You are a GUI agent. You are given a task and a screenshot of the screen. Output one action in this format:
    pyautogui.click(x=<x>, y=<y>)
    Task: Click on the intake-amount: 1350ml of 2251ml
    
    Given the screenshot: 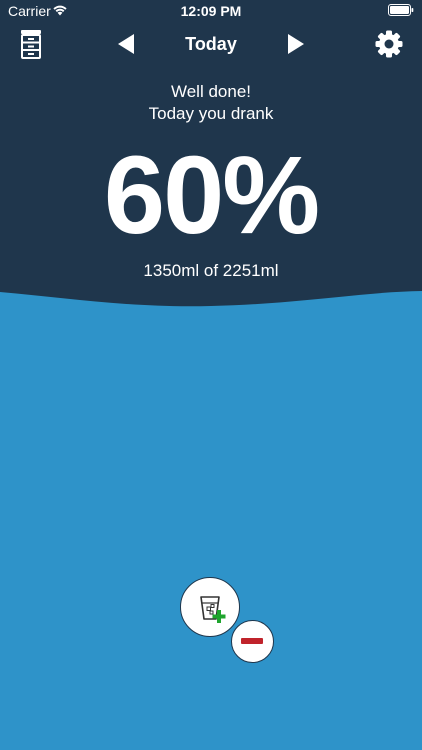 What is the action you would take?
    pyautogui.click(x=211, y=270)
    